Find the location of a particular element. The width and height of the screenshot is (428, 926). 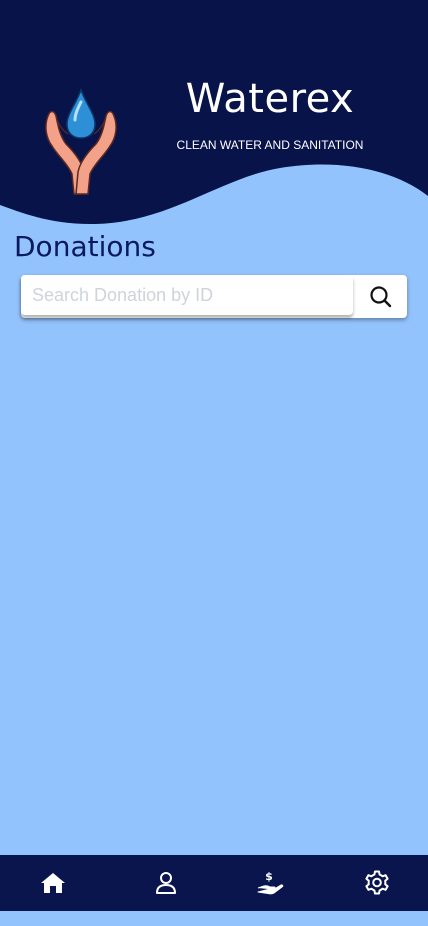

page-title: Donations is located at coordinates (85, 246).